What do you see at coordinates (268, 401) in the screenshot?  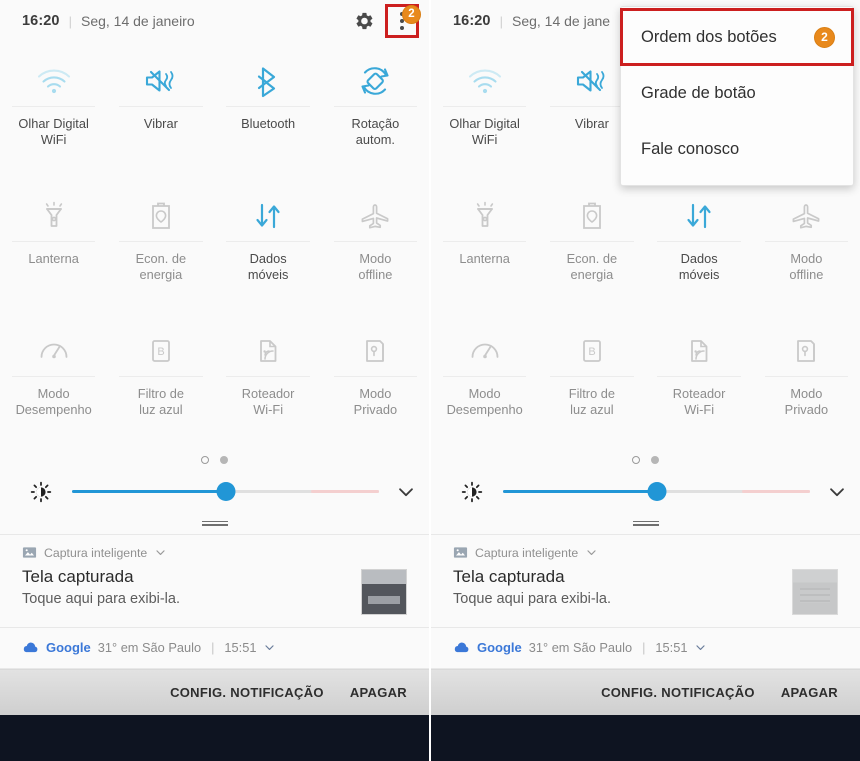 I see `toggle-label: Roteador Wi-Fi` at bounding box center [268, 401].